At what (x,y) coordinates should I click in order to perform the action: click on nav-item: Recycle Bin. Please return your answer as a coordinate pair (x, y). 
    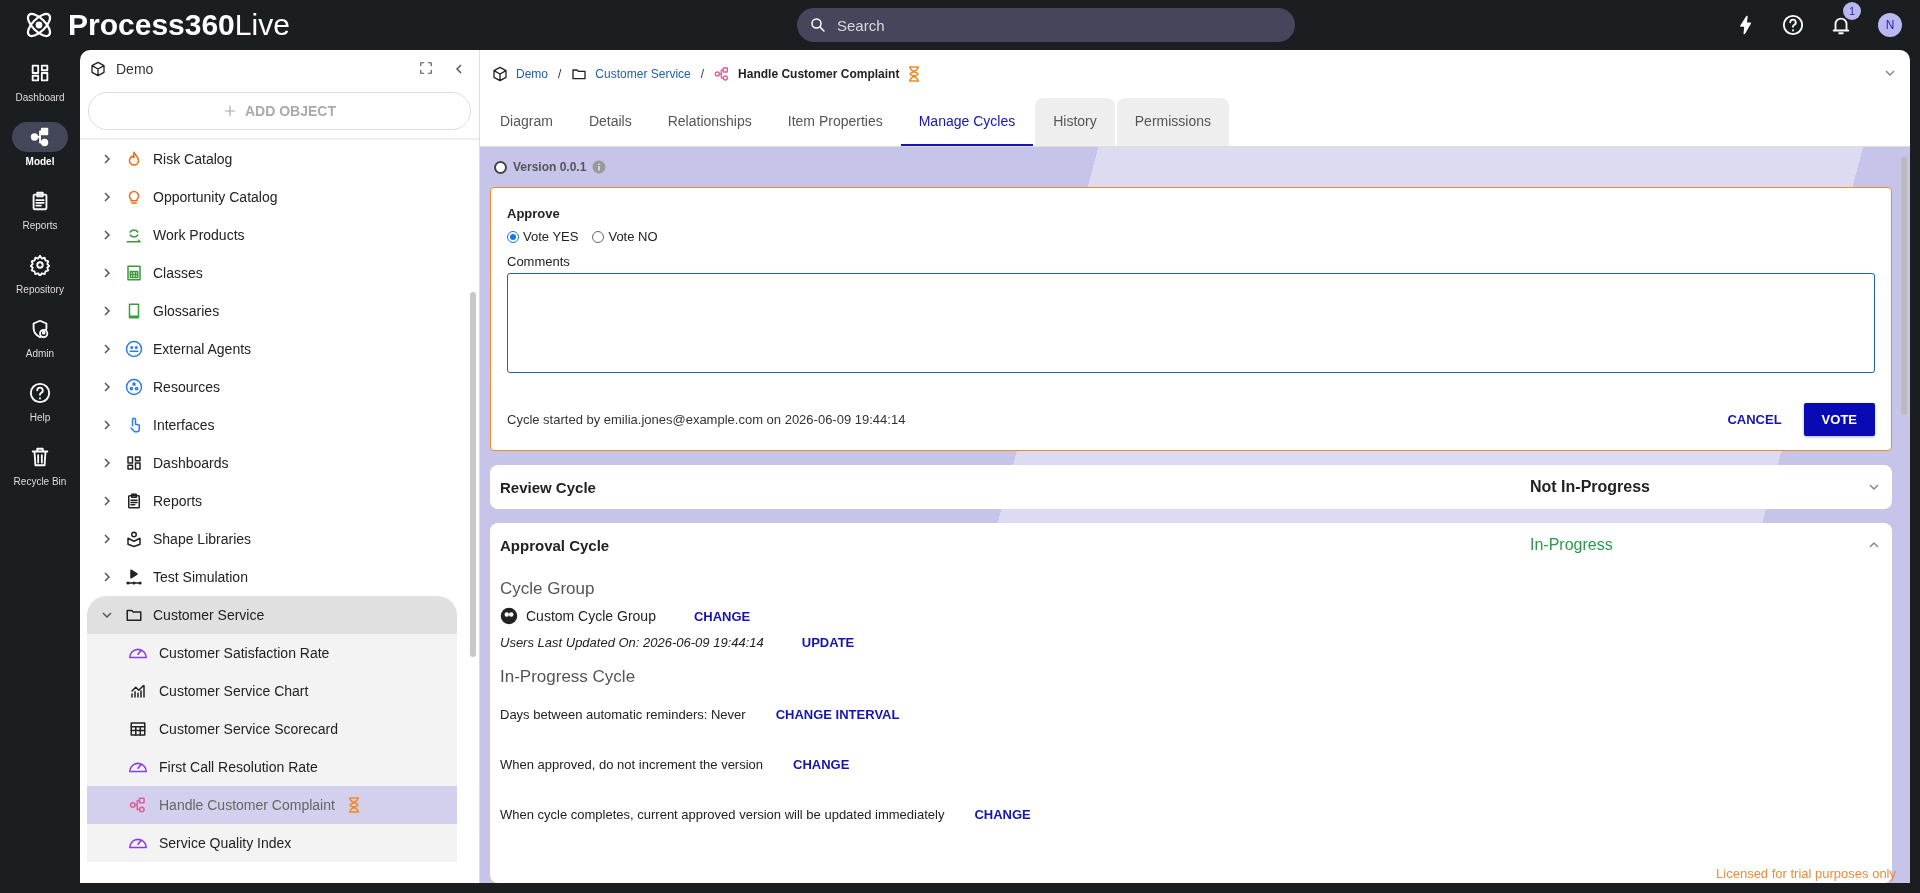
    Looking at the image, I should click on (40, 474).